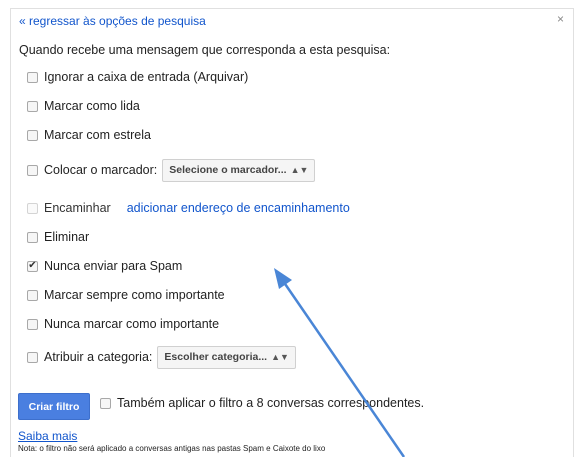  I want to click on mark-read-label: Marcar como lida, so click(92, 106).